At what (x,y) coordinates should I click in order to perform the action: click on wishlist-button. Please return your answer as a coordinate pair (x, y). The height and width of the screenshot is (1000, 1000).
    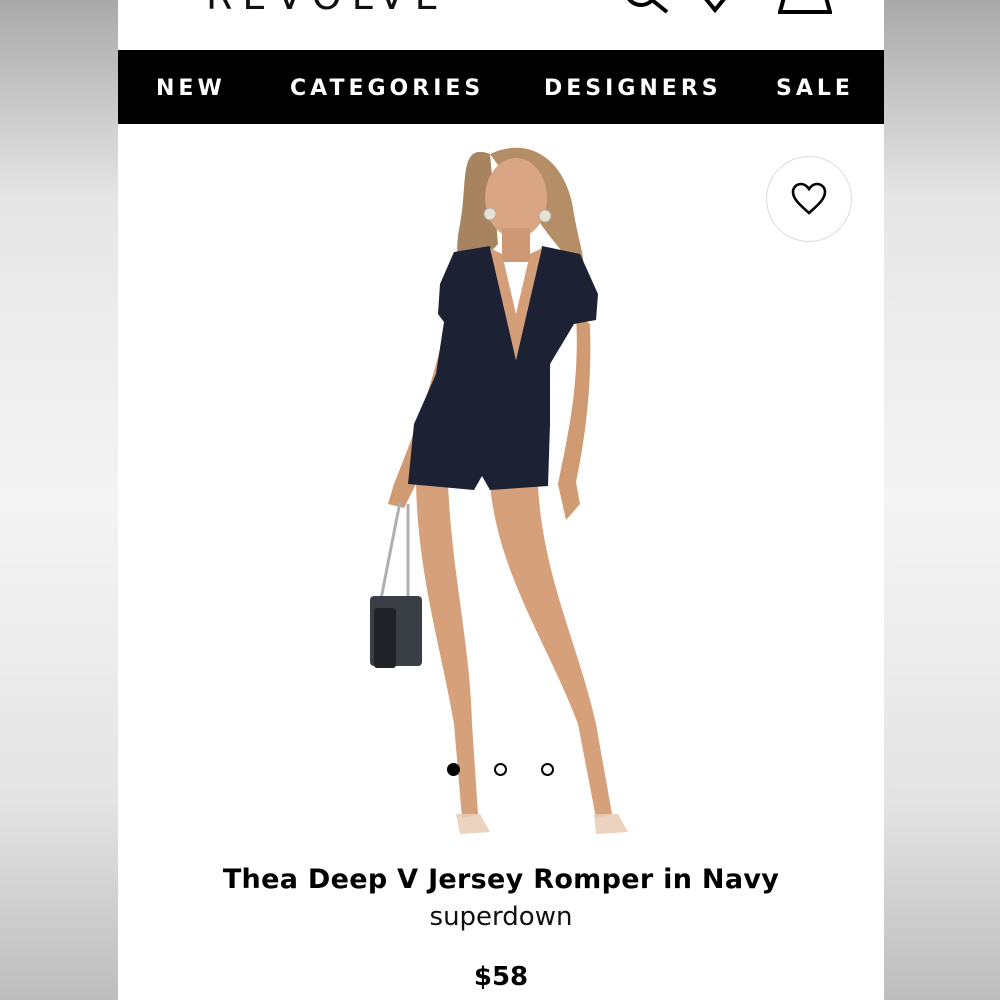
    Looking at the image, I should click on (809, 199).